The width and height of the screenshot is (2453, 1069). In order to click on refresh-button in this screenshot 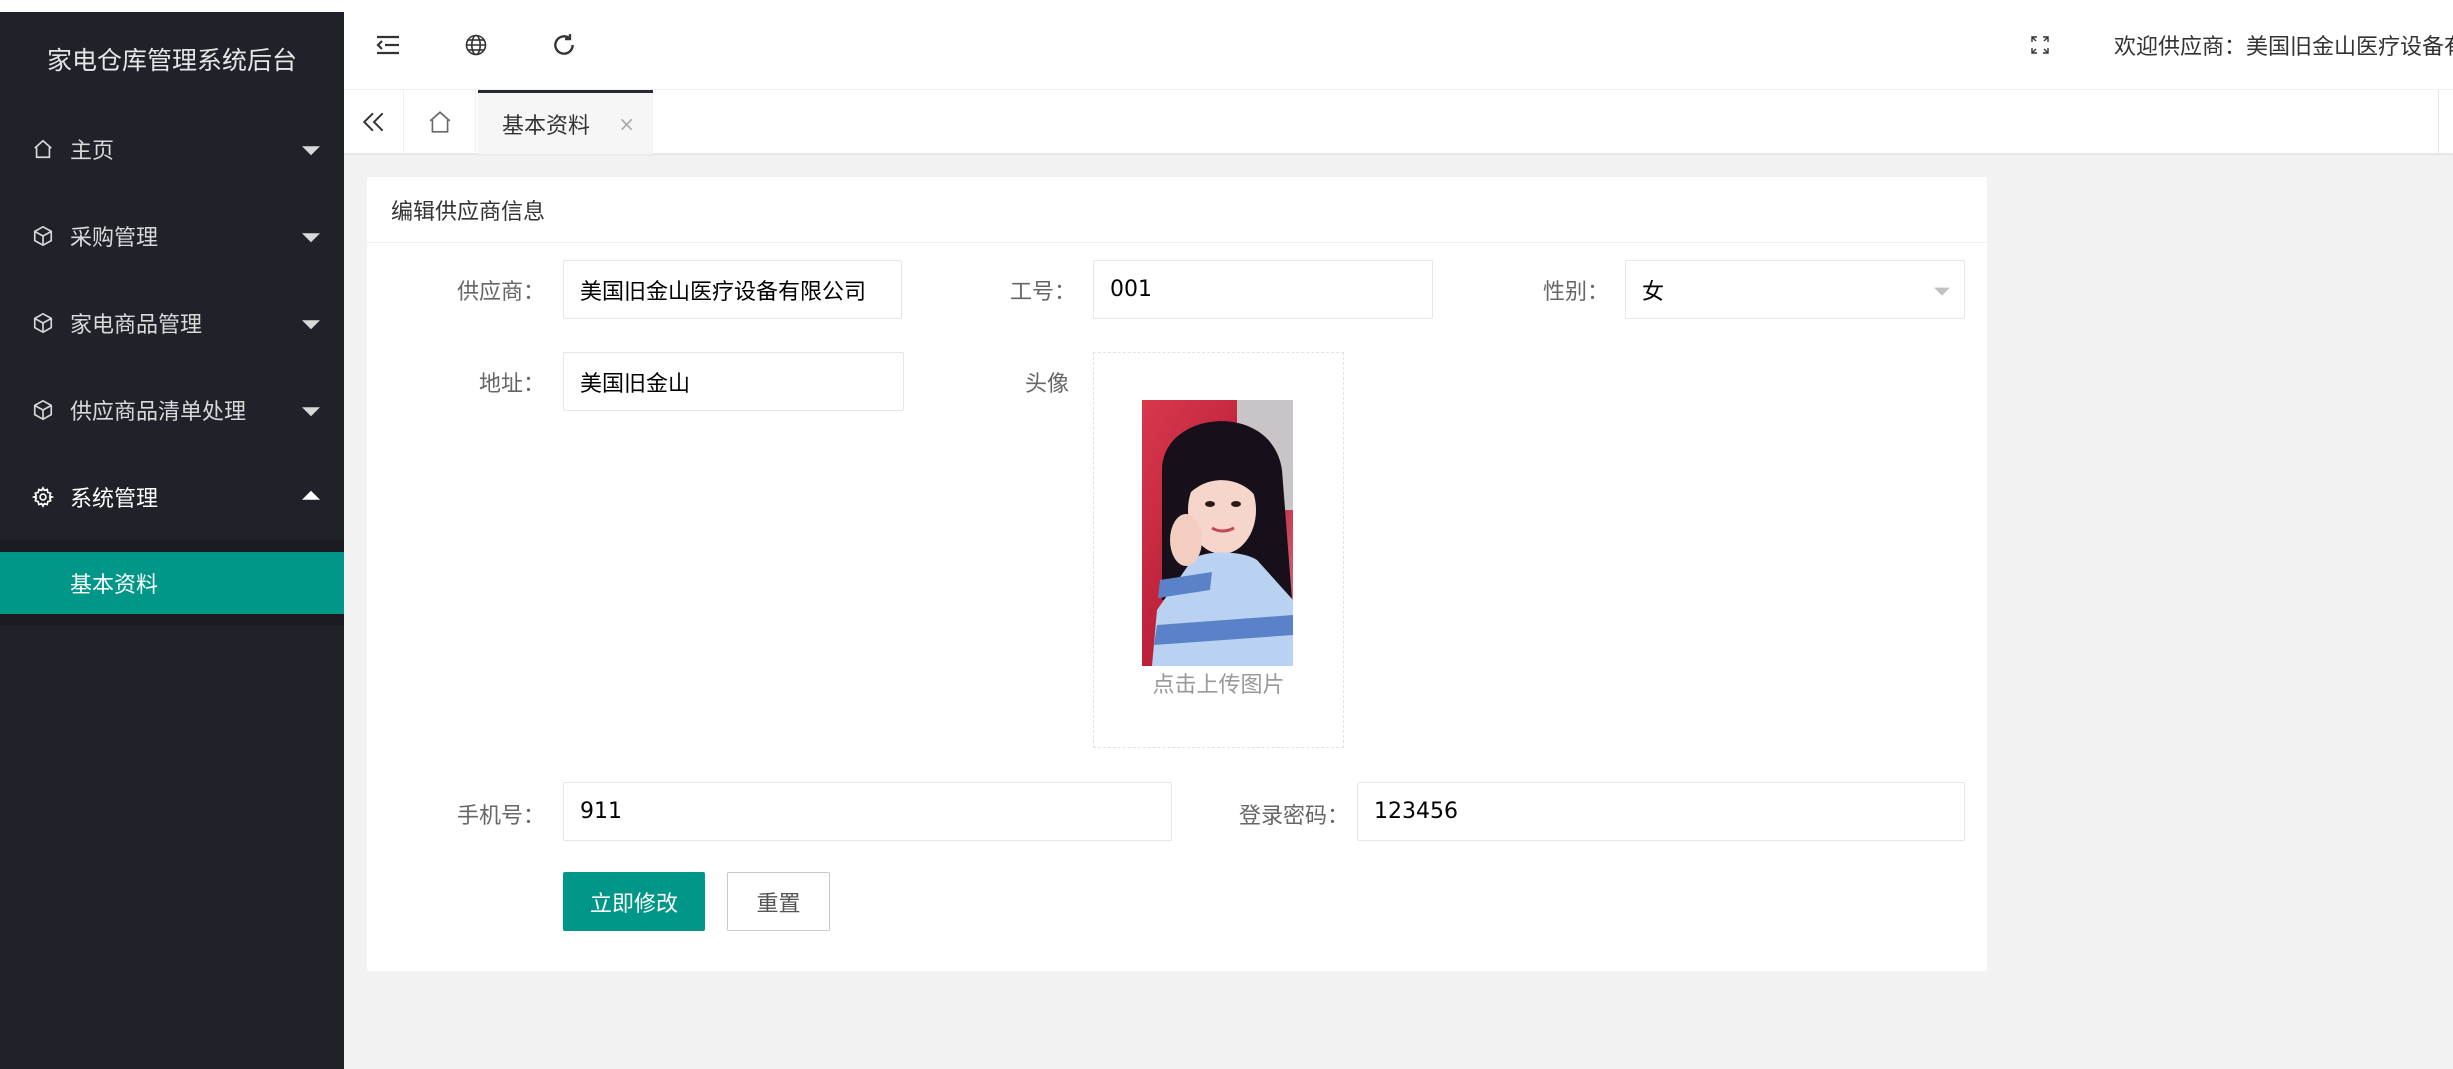, I will do `click(564, 45)`.